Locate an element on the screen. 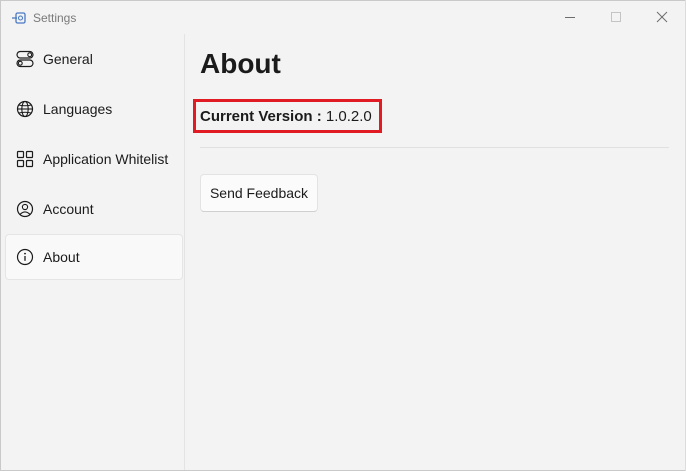 This screenshot has width=686, height=471. app-icon is located at coordinates (19, 18).